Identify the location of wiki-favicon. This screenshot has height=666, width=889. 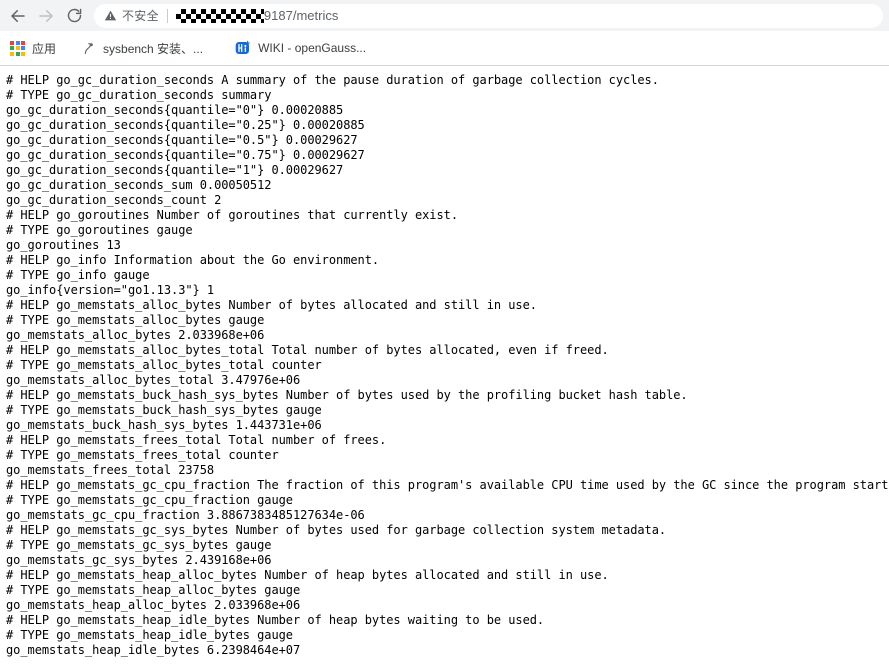
(243, 48).